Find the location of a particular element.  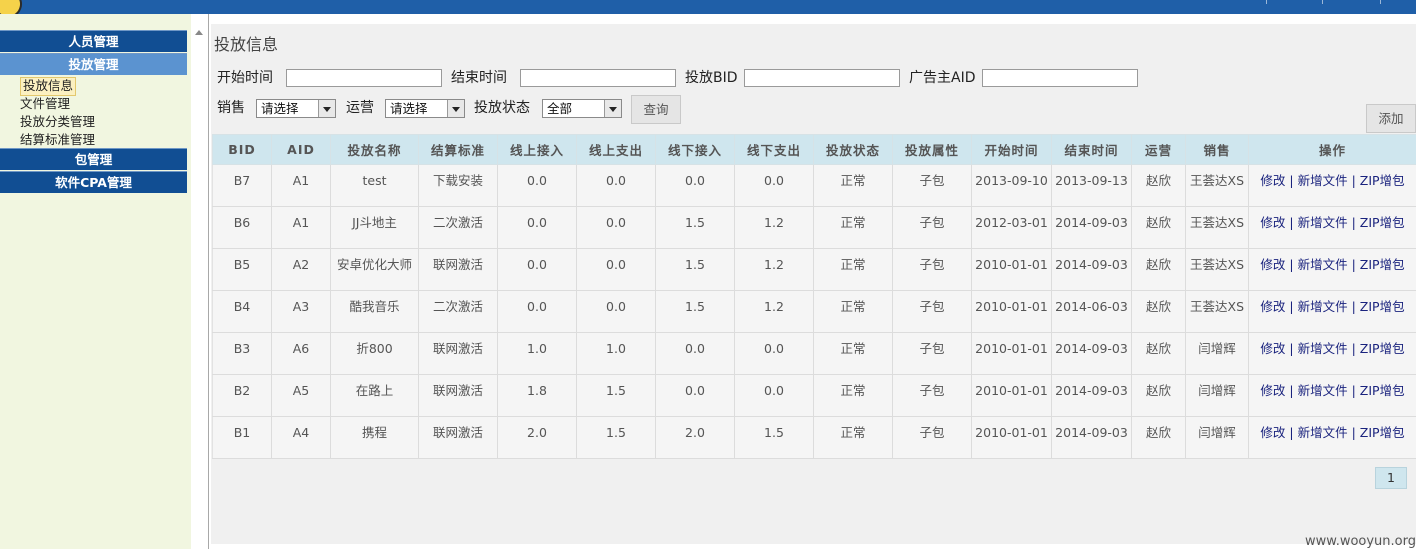

query-button: 查询 is located at coordinates (656, 109).